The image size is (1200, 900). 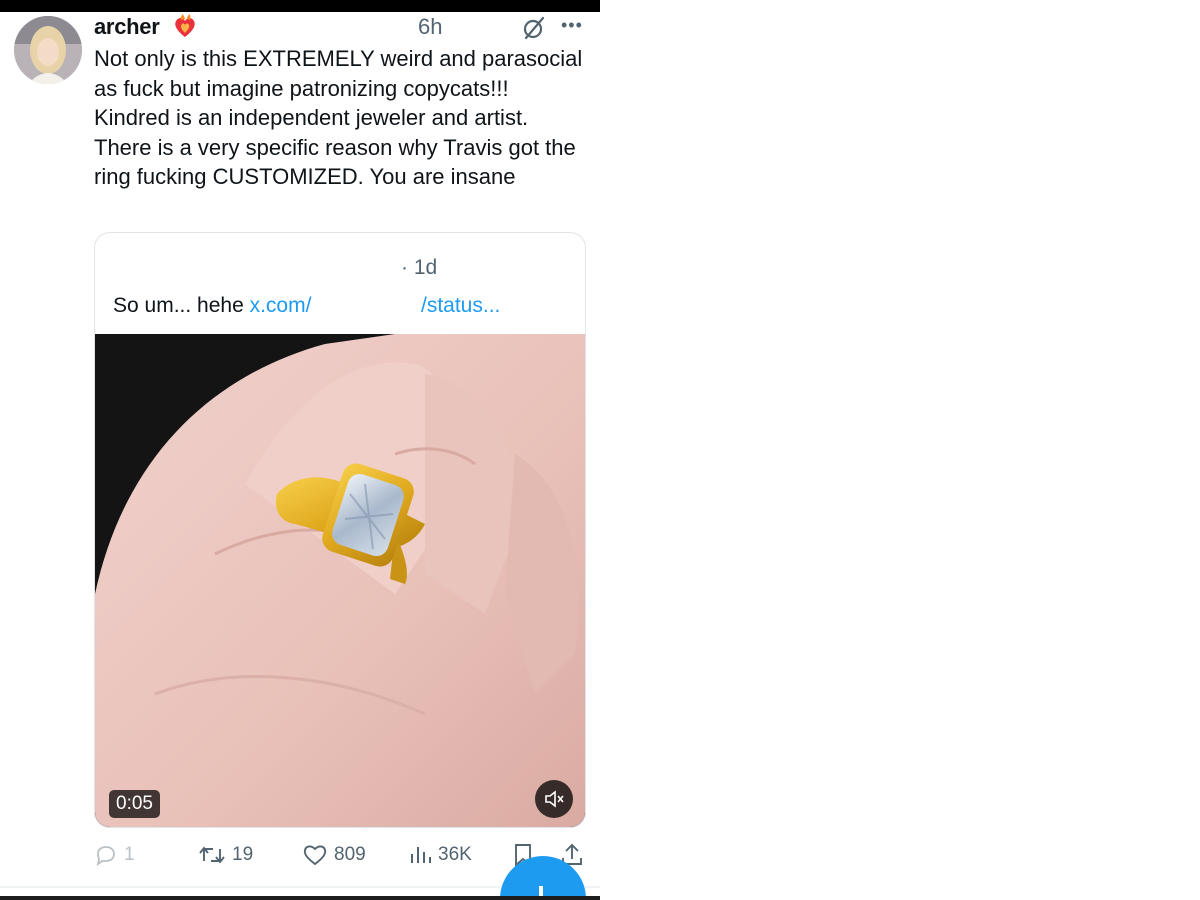 What do you see at coordinates (300, 898) in the screenshot?
I see `bottom-bar` at bounding box center [300, 898].